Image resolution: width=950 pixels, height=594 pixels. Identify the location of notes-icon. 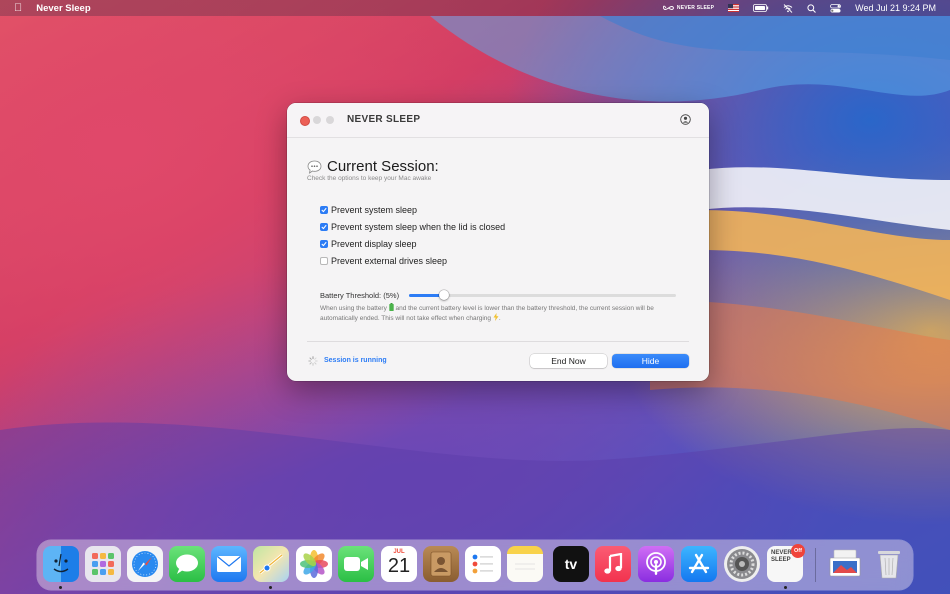
(525, 564).